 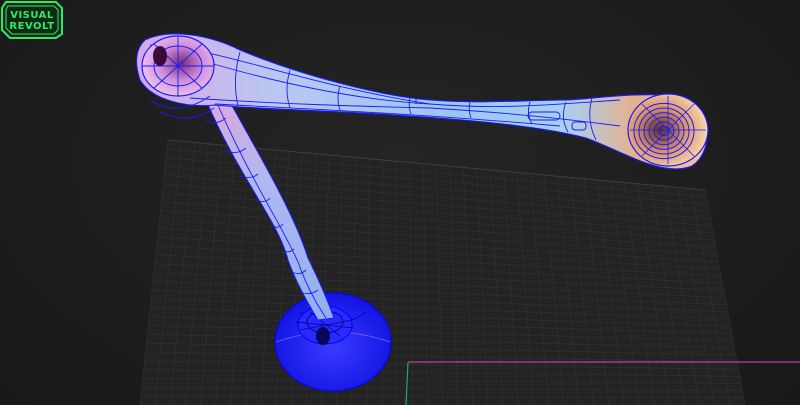 What do you see at coordinates (668, 130) in the screenshot?
I see `right-bulb` at bounding box center [668, 130].